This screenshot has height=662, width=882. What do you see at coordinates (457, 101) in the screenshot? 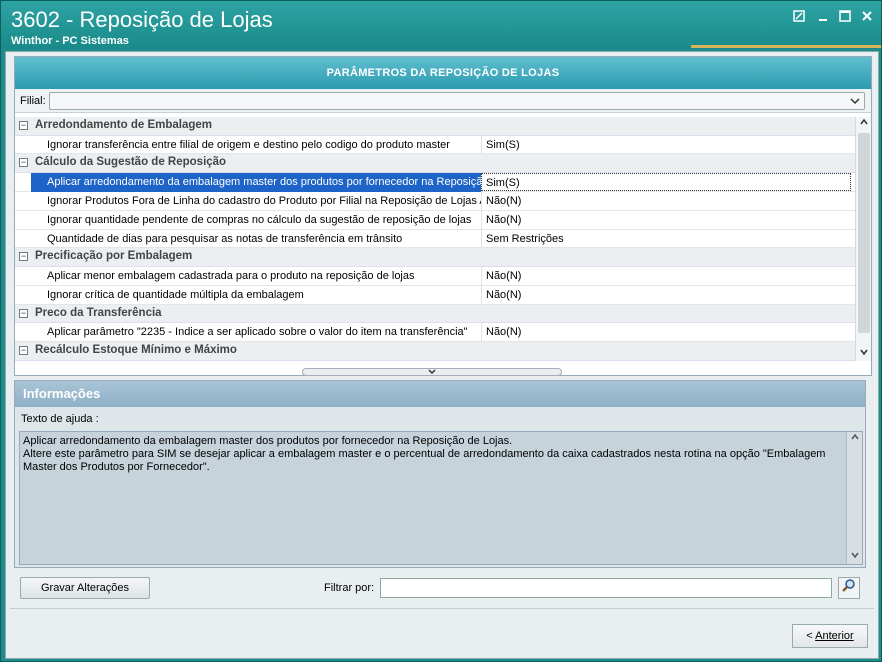
I see `filial-select` at bounding box center [457, 101].